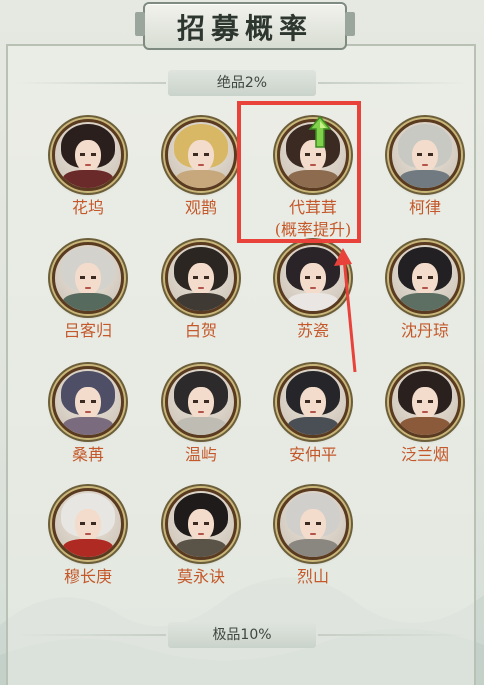 The width and height of the screenshot is (484, 685). I want to click on character-name: 穆长庚, so click(87, 576).